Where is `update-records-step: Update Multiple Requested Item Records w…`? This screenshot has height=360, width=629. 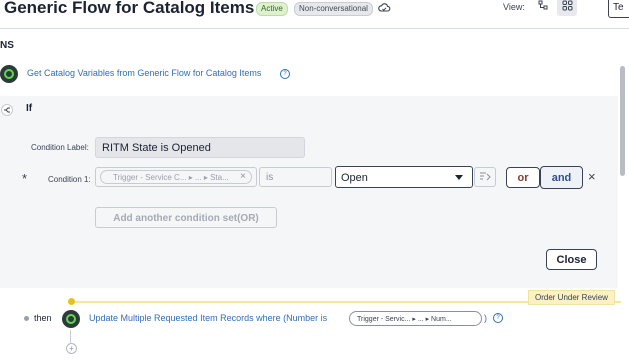 update-records-step: Update Multiple Requested Item Records w… is located at coordinates (208, 318).